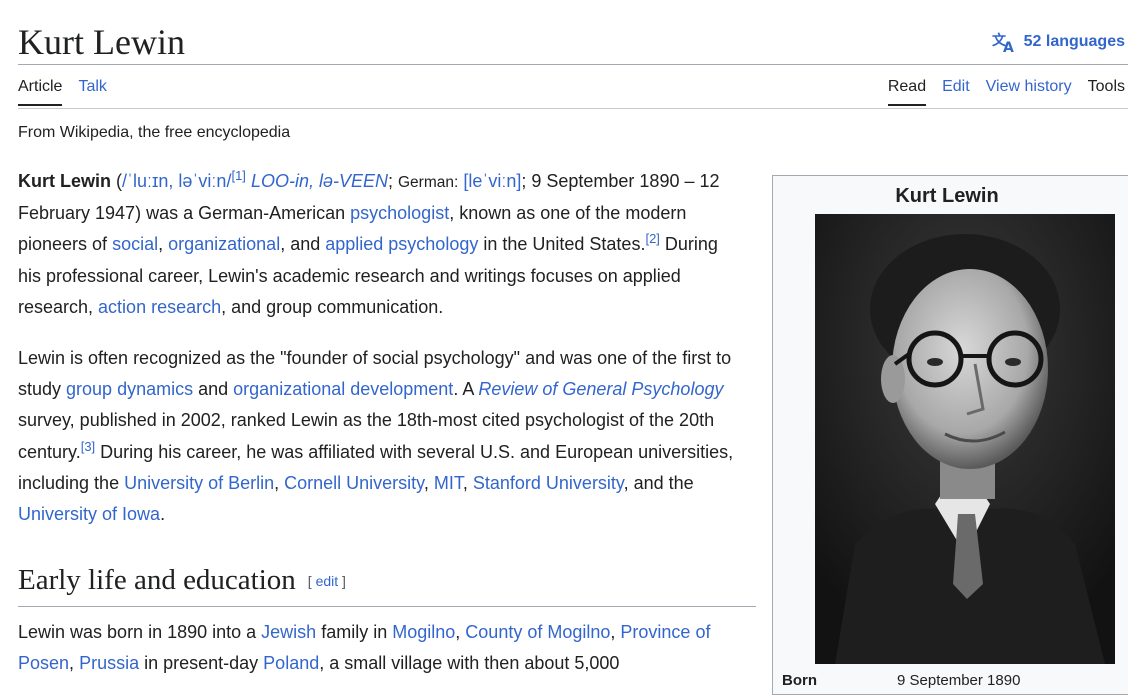  What do you see at coordinates (88, 446) in the screenshot?
I see `ref-3: [3]` at bounding box center [88, 446].